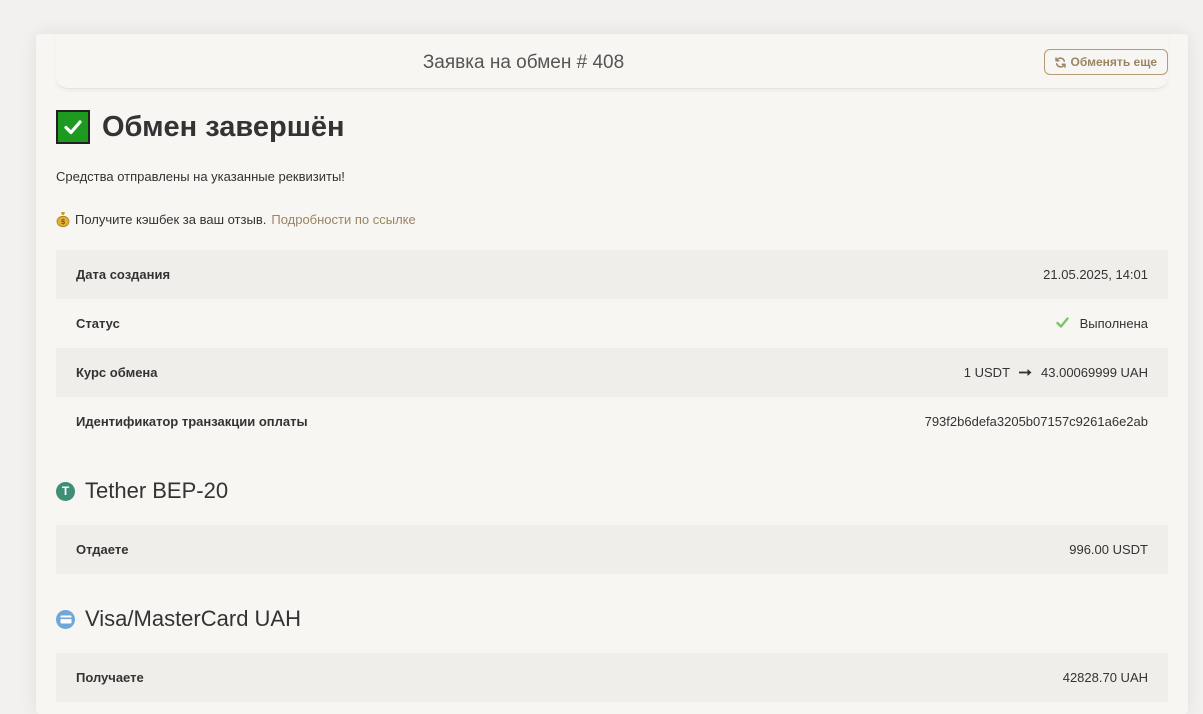 Image resolution: width=1203 pixels, height=714 pixels. I want to click on row-value: 793f2b6defa3205b07157c9261a6e2ab, so click(1036, 421).